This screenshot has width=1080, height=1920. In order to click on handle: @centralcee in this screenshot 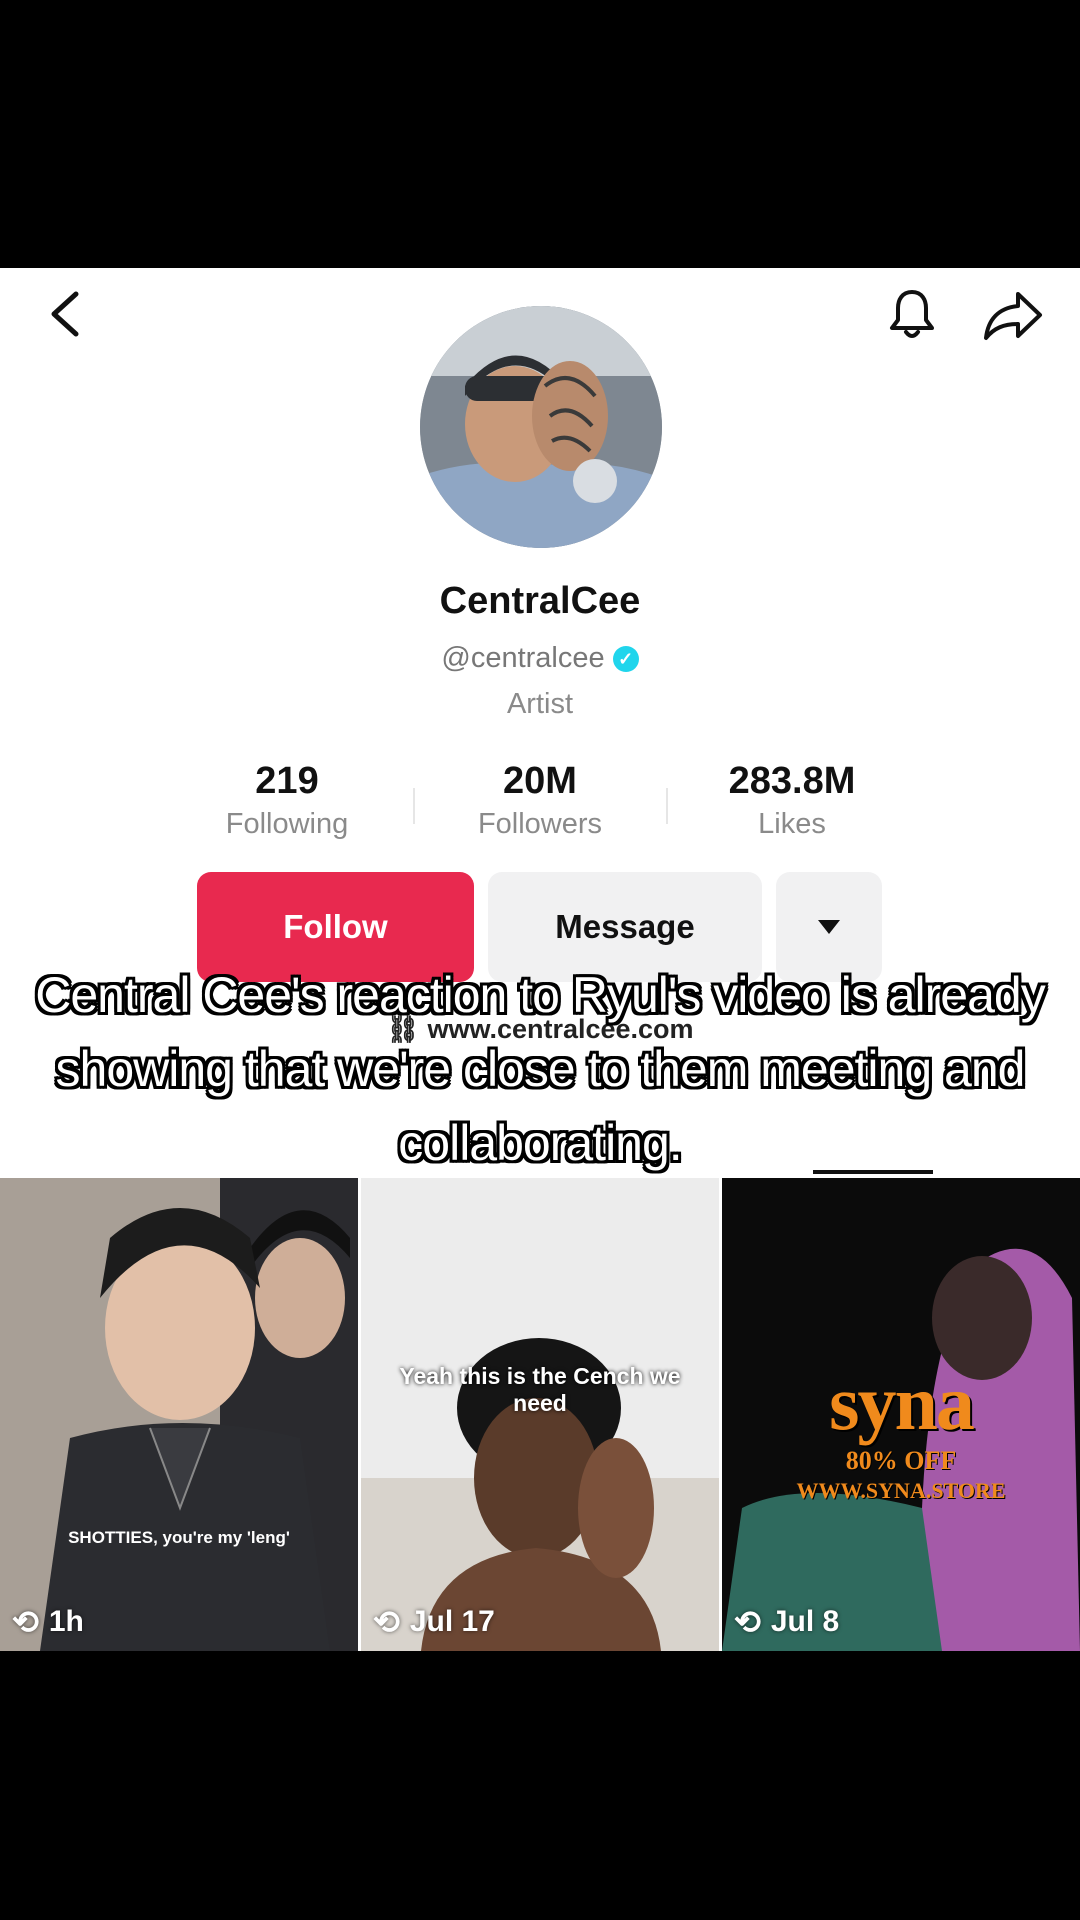, I will do `click(523, 658)`.